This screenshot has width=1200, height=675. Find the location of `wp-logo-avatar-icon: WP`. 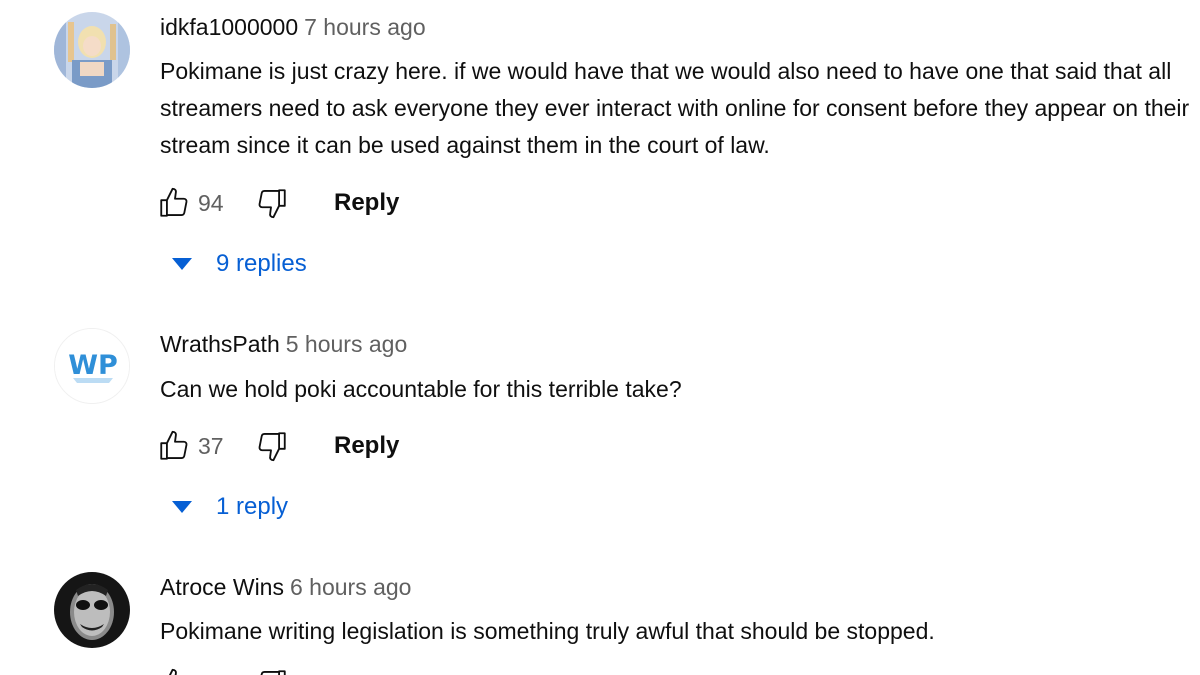

wp-logo-avatar-icon: WP is located at coordinates (92, 366).